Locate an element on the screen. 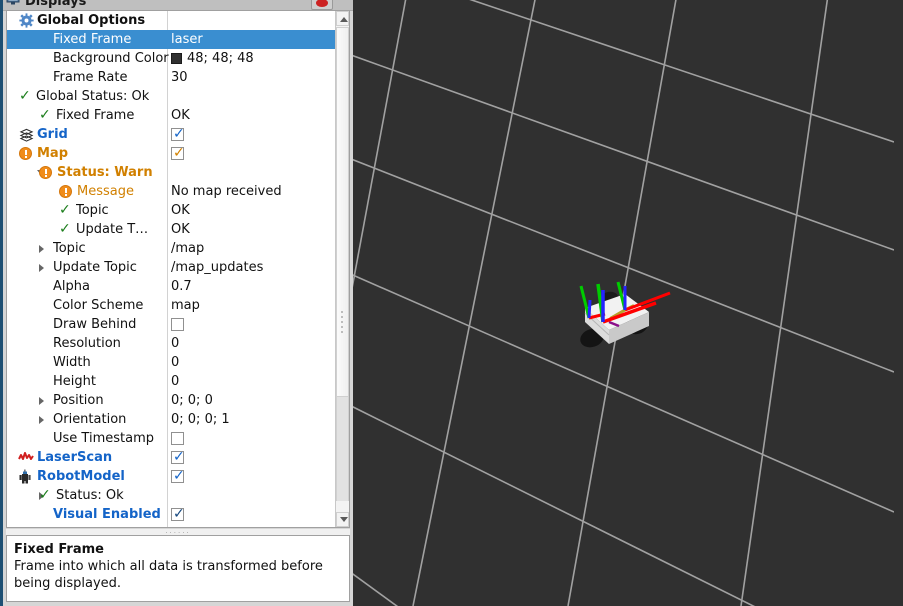  tree-row-label: Resolution is located at coordinates (87, 343).